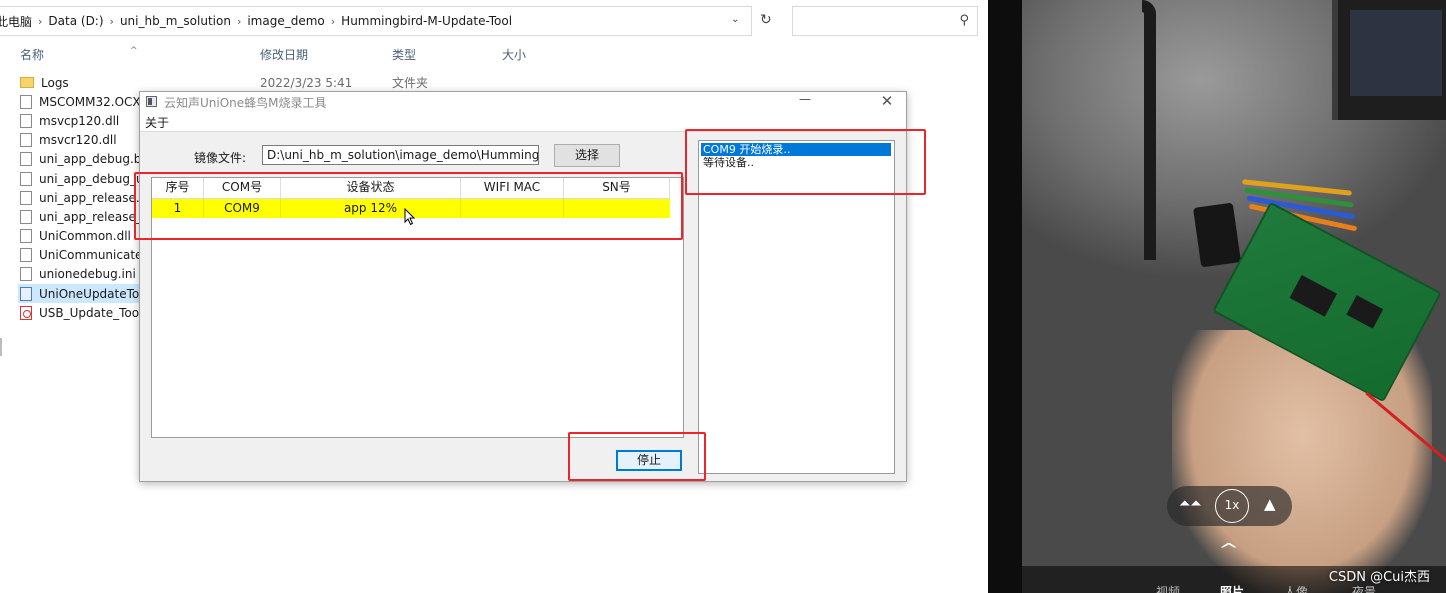  Describe the element at coordinates (245, 103) in the screenshot. I see `dialog-title: 云知声UniOne蜂鸟M烧录工具` at that location.